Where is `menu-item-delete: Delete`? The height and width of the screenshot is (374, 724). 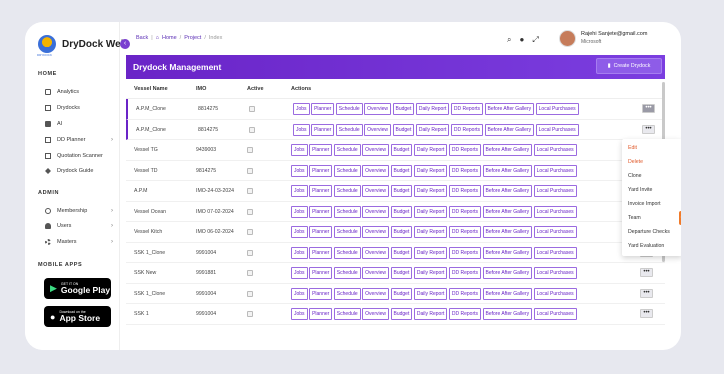 menu-item-delete: Delete is located at coordinates (635, 162).